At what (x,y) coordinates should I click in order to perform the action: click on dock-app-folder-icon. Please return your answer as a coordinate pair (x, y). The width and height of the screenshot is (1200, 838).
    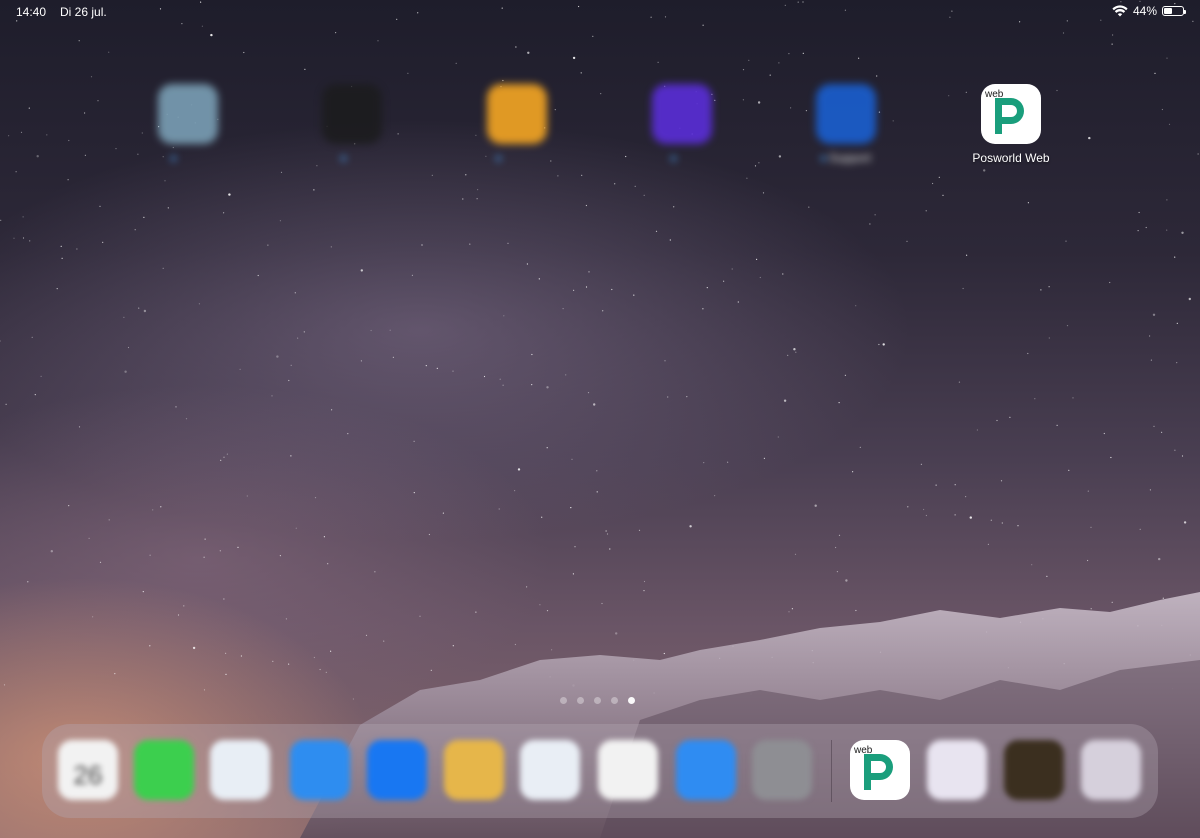
    Looking at the image, I should click on (1111, 770).